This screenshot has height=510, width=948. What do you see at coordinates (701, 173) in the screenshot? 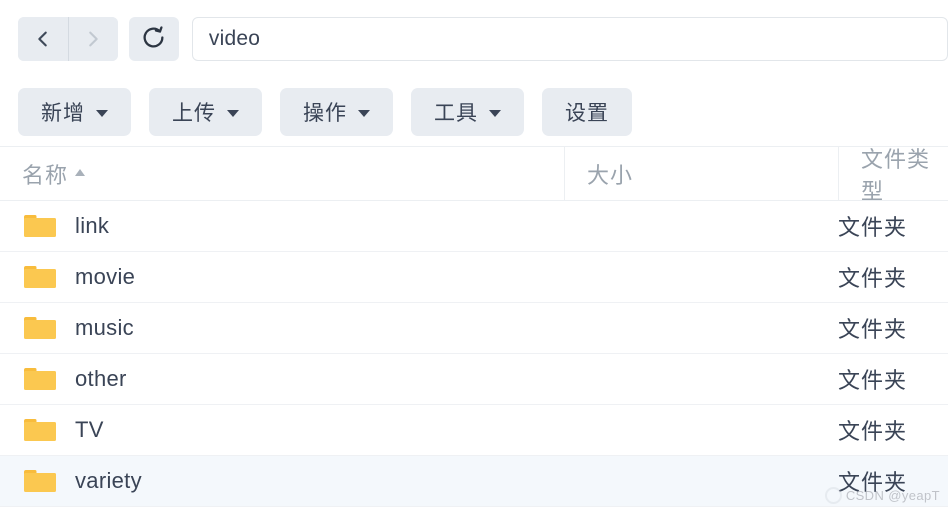
I see `column-header-size: 大小` at bounding box center [701, 173].